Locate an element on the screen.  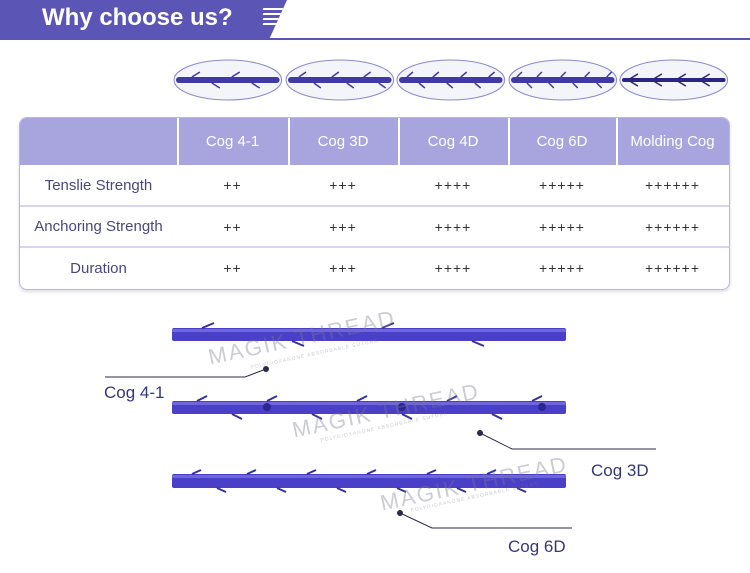
callout-line-cog3d is located at coordinates (566, 440).